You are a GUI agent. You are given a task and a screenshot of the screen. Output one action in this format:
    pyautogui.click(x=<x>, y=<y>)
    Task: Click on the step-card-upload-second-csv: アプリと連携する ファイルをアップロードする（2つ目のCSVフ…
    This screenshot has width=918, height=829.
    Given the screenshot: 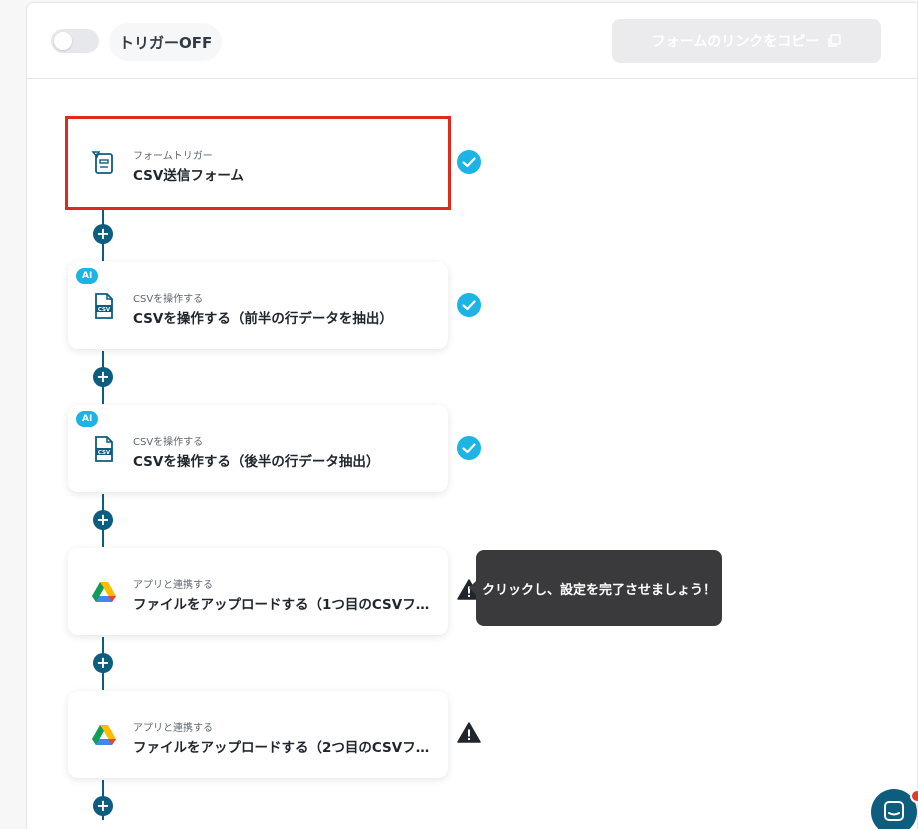 What is the action you would take?
    pyautogui.click(x=258, y=734)
    